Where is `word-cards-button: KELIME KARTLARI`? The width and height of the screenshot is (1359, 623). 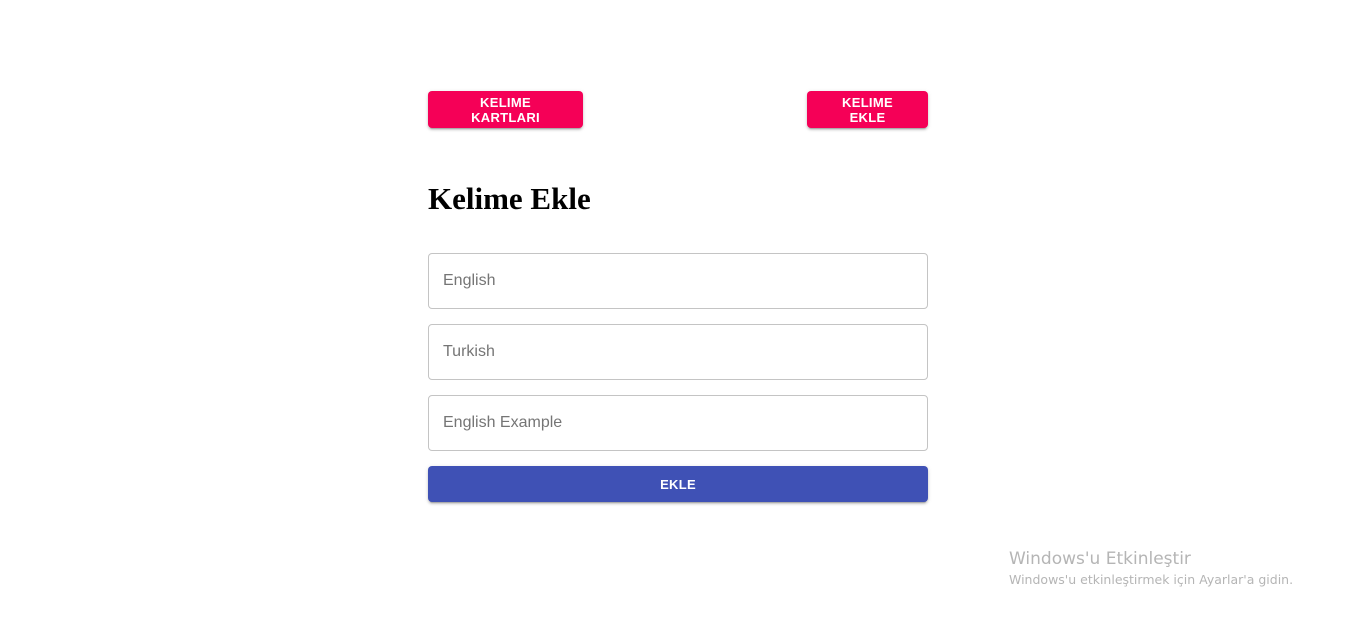 word-cards-button: KELIME KARTLARI is located at coordinates (505, 109).